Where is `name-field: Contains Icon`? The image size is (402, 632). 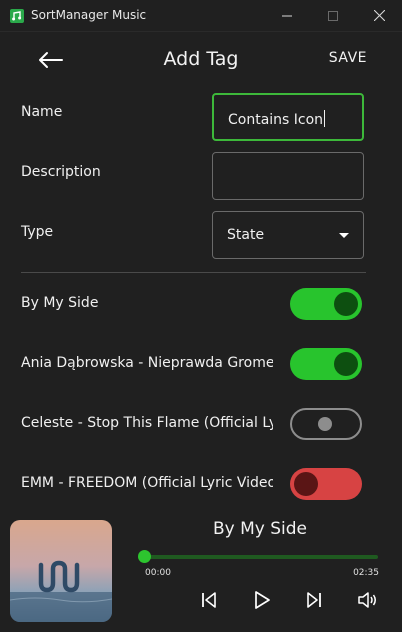
name-field: Contains Icon is located at coordinates (288, 117).